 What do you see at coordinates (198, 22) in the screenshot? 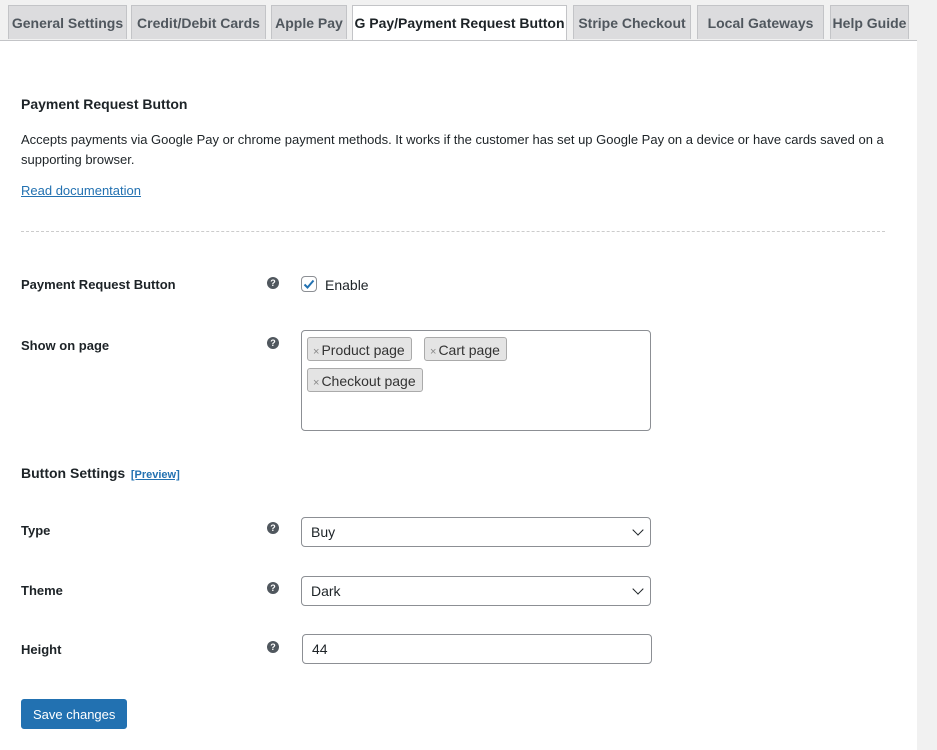
I see `tab-credit-debit-cards: Credit/Debit Cards` at bounding box center [198, 22].